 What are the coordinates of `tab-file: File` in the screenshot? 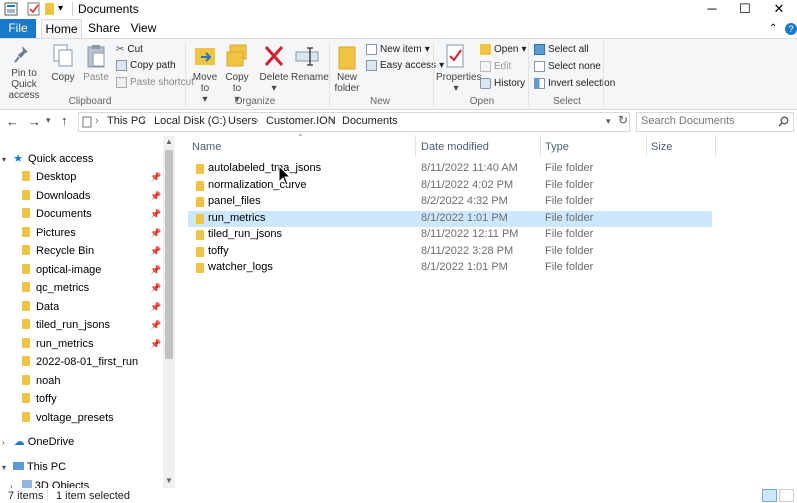 It's located at (18, 28).